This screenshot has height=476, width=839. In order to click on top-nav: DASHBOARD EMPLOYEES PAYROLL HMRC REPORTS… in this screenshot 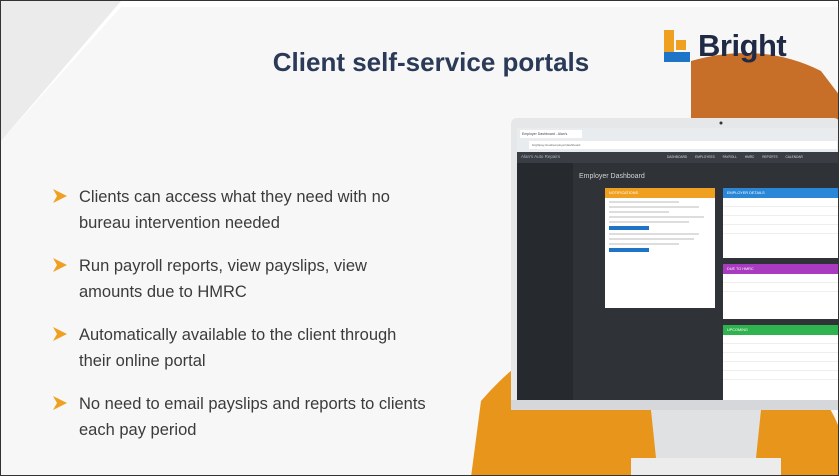, I will do `click(738, 157)`.